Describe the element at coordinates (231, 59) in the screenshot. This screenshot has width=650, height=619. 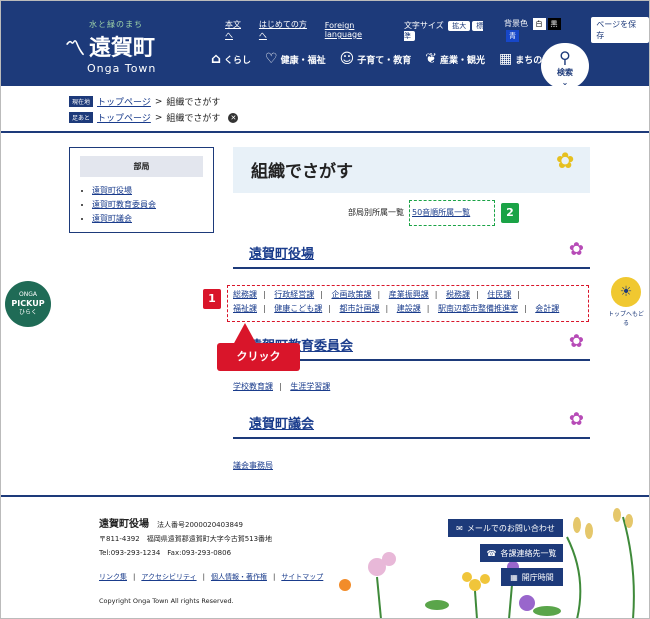
I see `nav-living: ⌂ くらし` at that location.